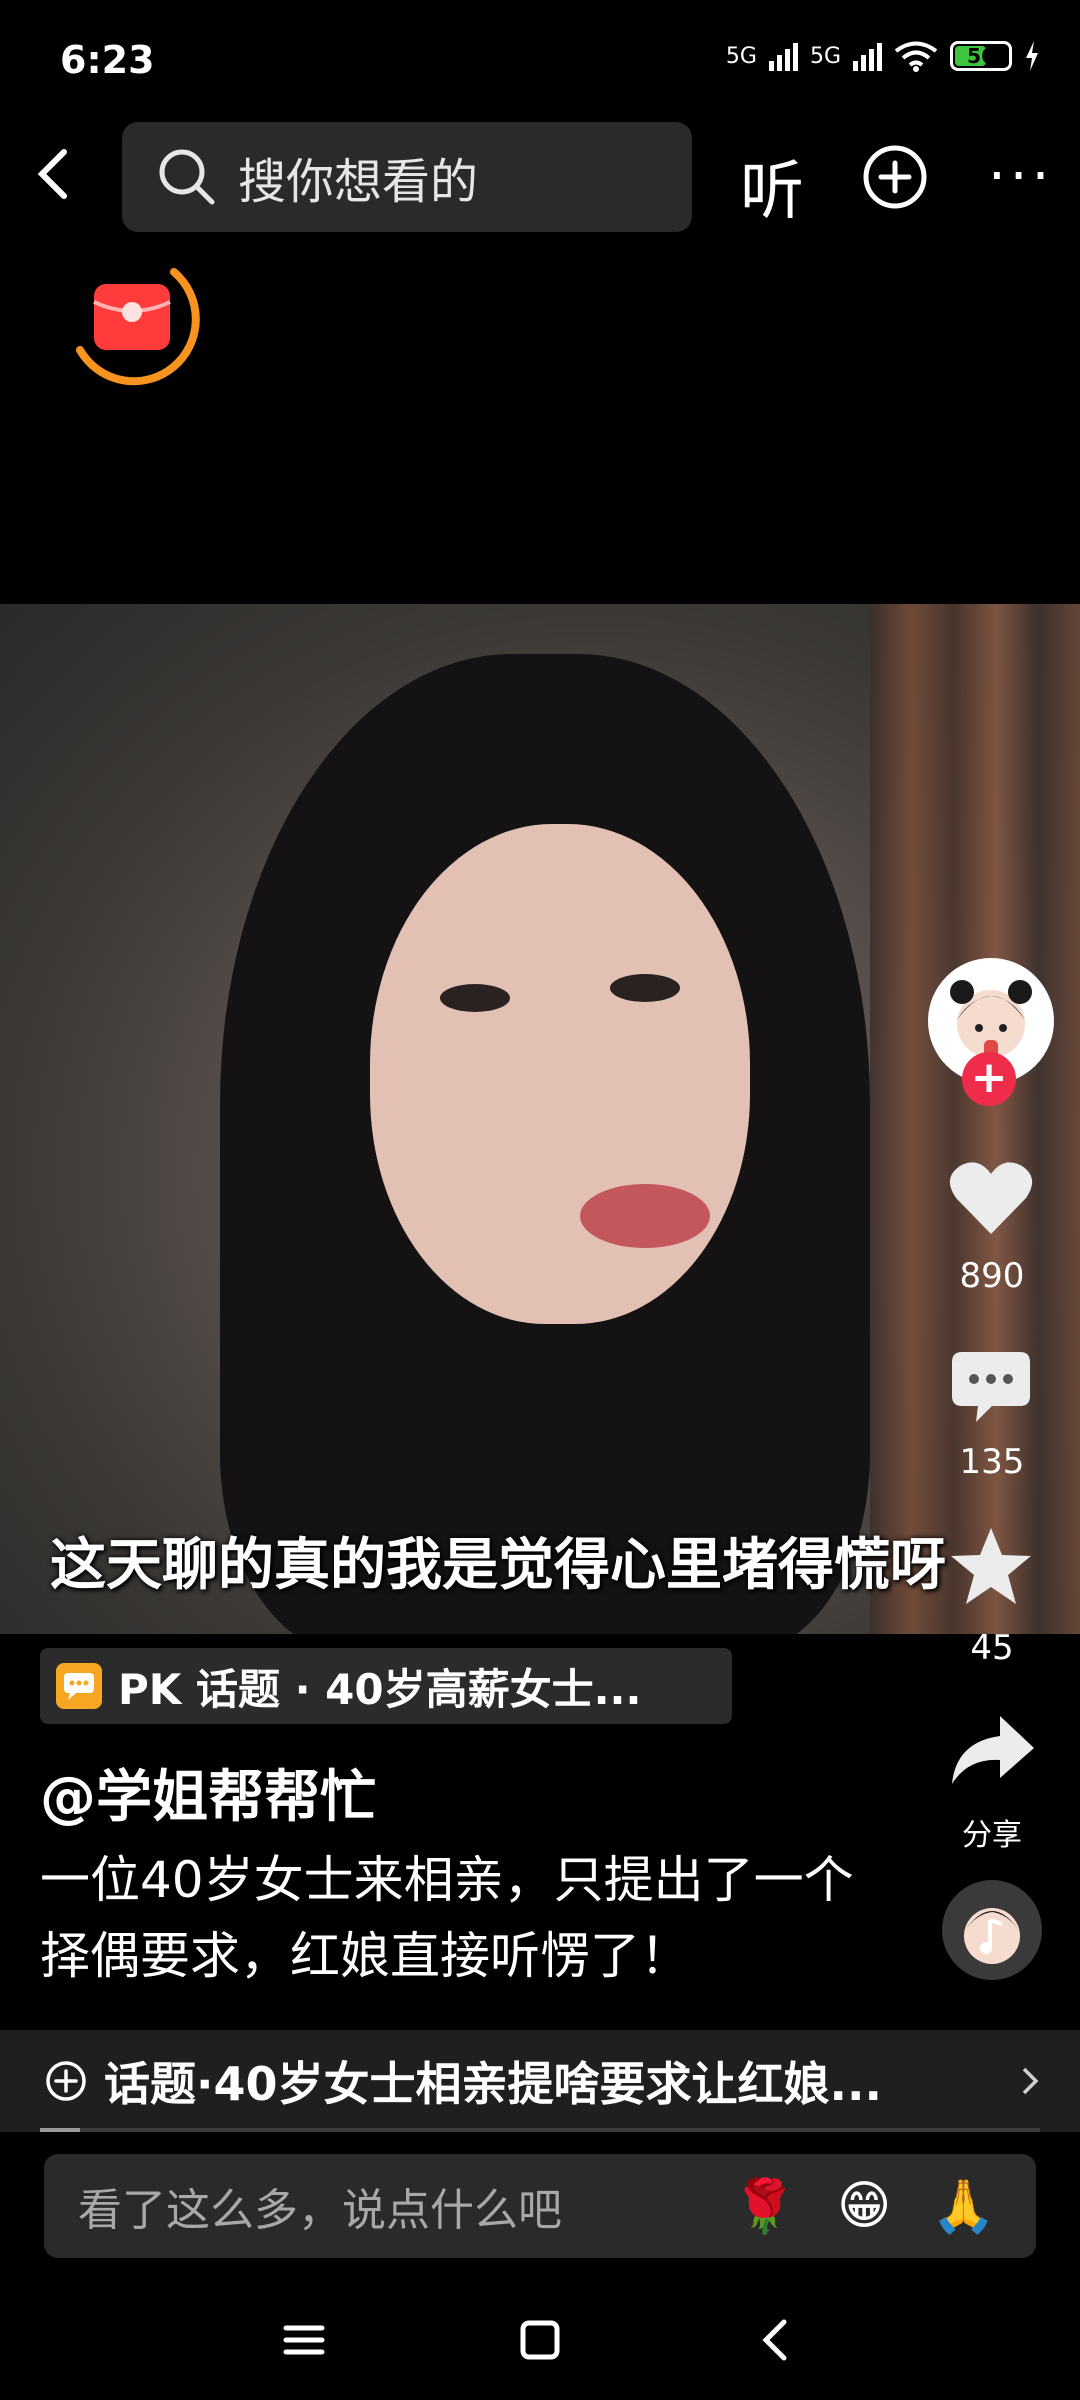 The width and height of the screenshot is (1080, 2400). Describe the element at coordinates (79, 1686) in the screenshot. I see `pk-chat-icon` at that location.